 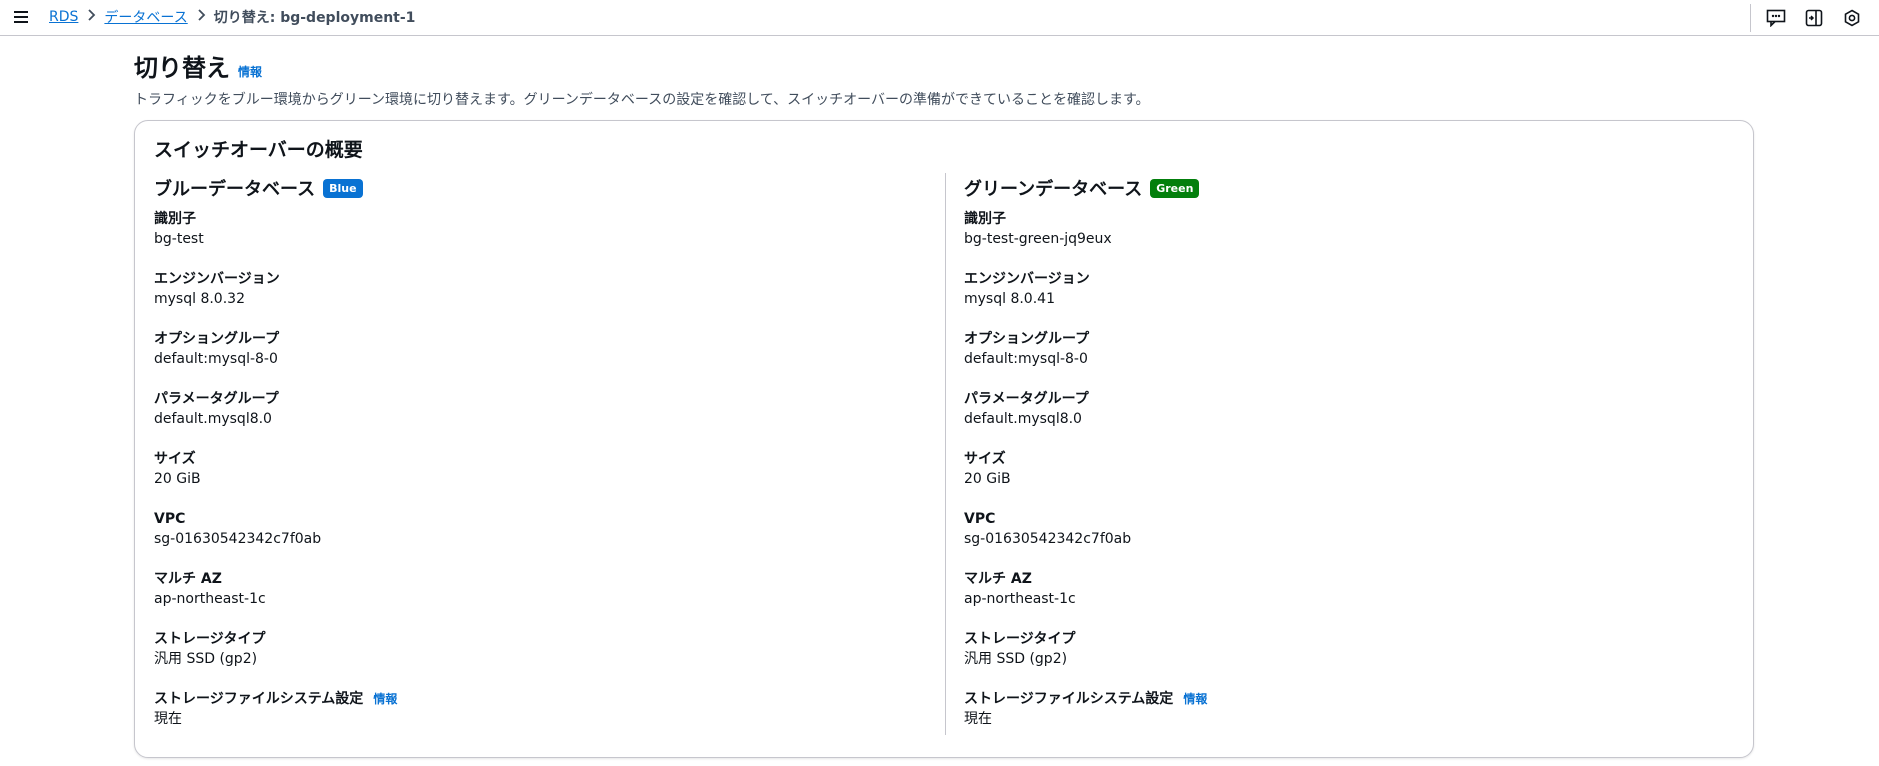 I want to click on blue-badge: Blue, so click(x=343, y=188).